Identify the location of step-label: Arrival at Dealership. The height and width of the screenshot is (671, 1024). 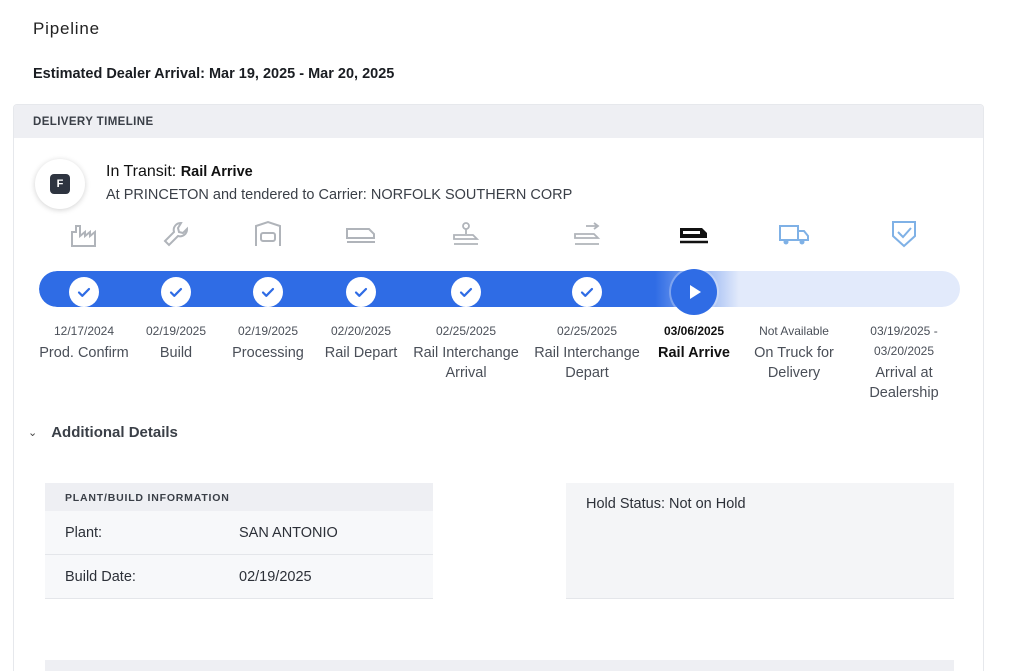
(904, 383).